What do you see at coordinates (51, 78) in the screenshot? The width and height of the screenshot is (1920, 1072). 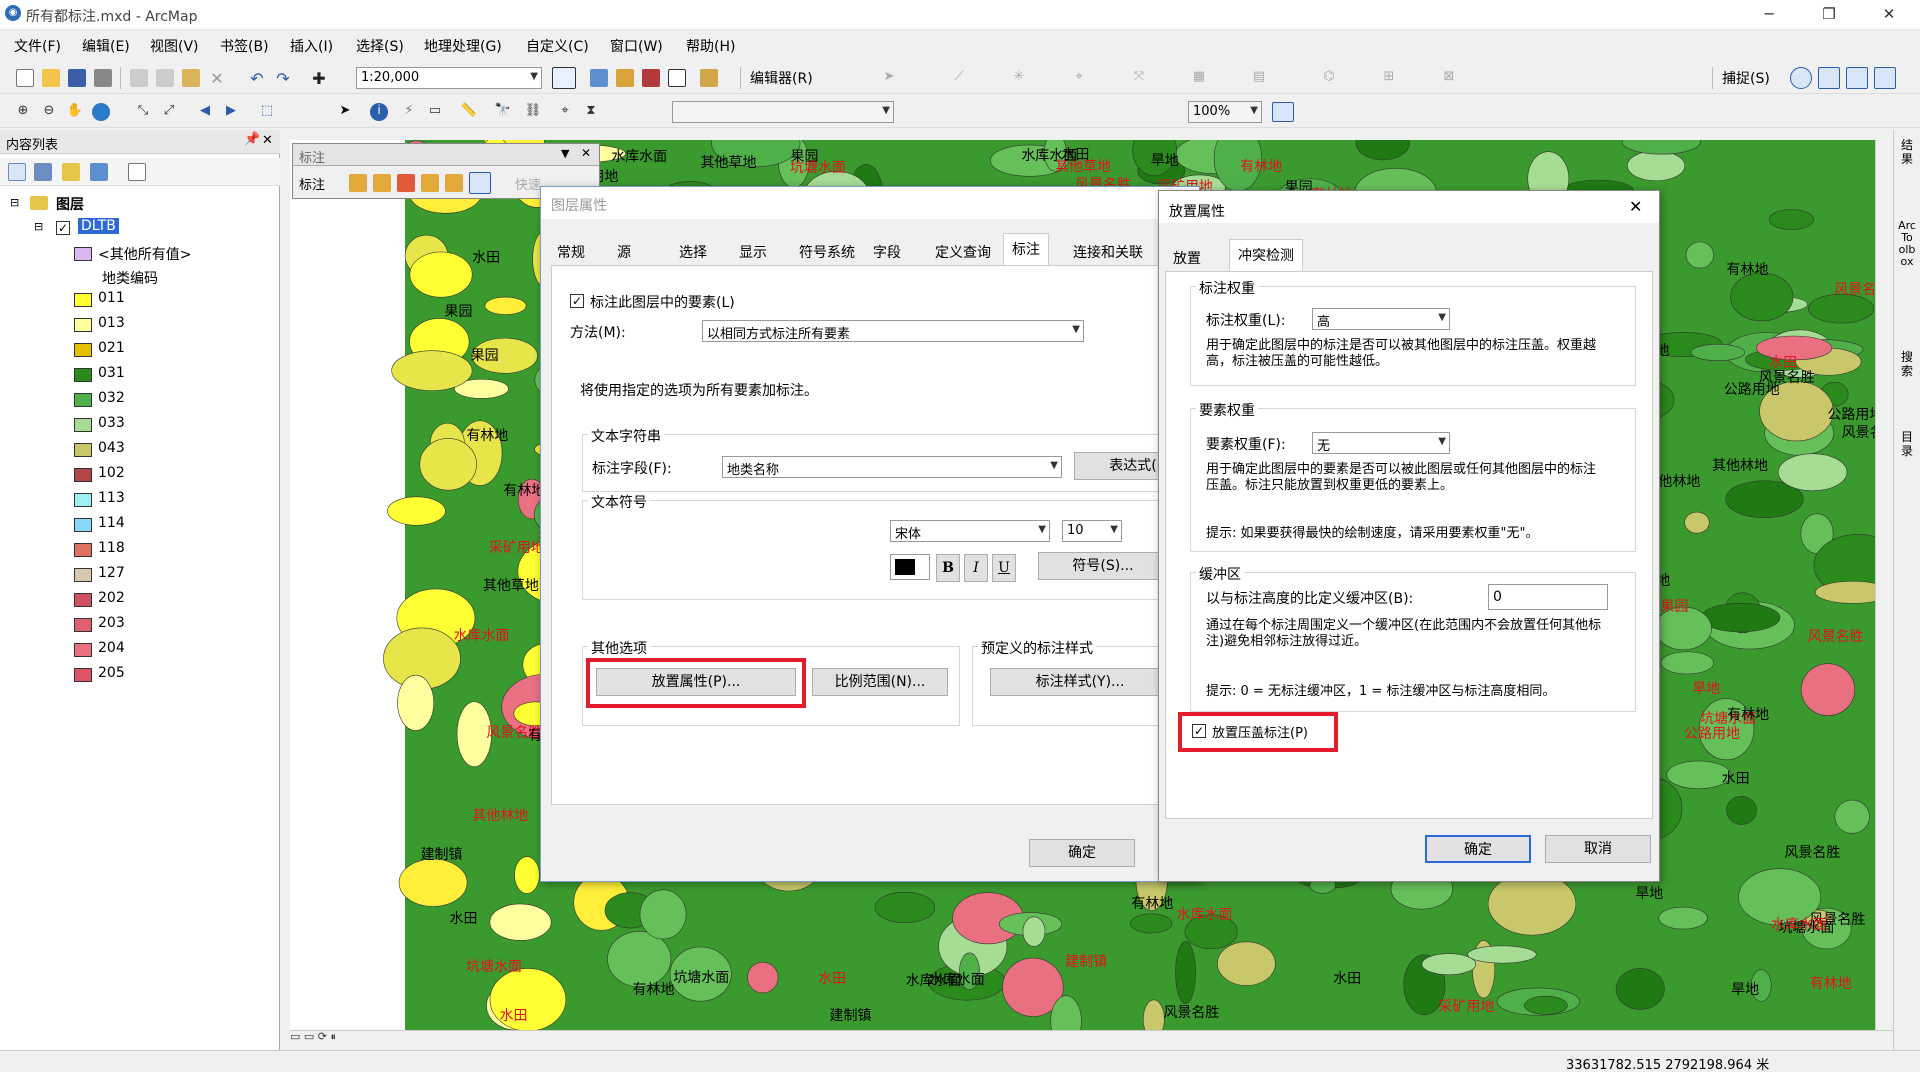 I see `open-folder-icon` at bounding box center [51, 78].